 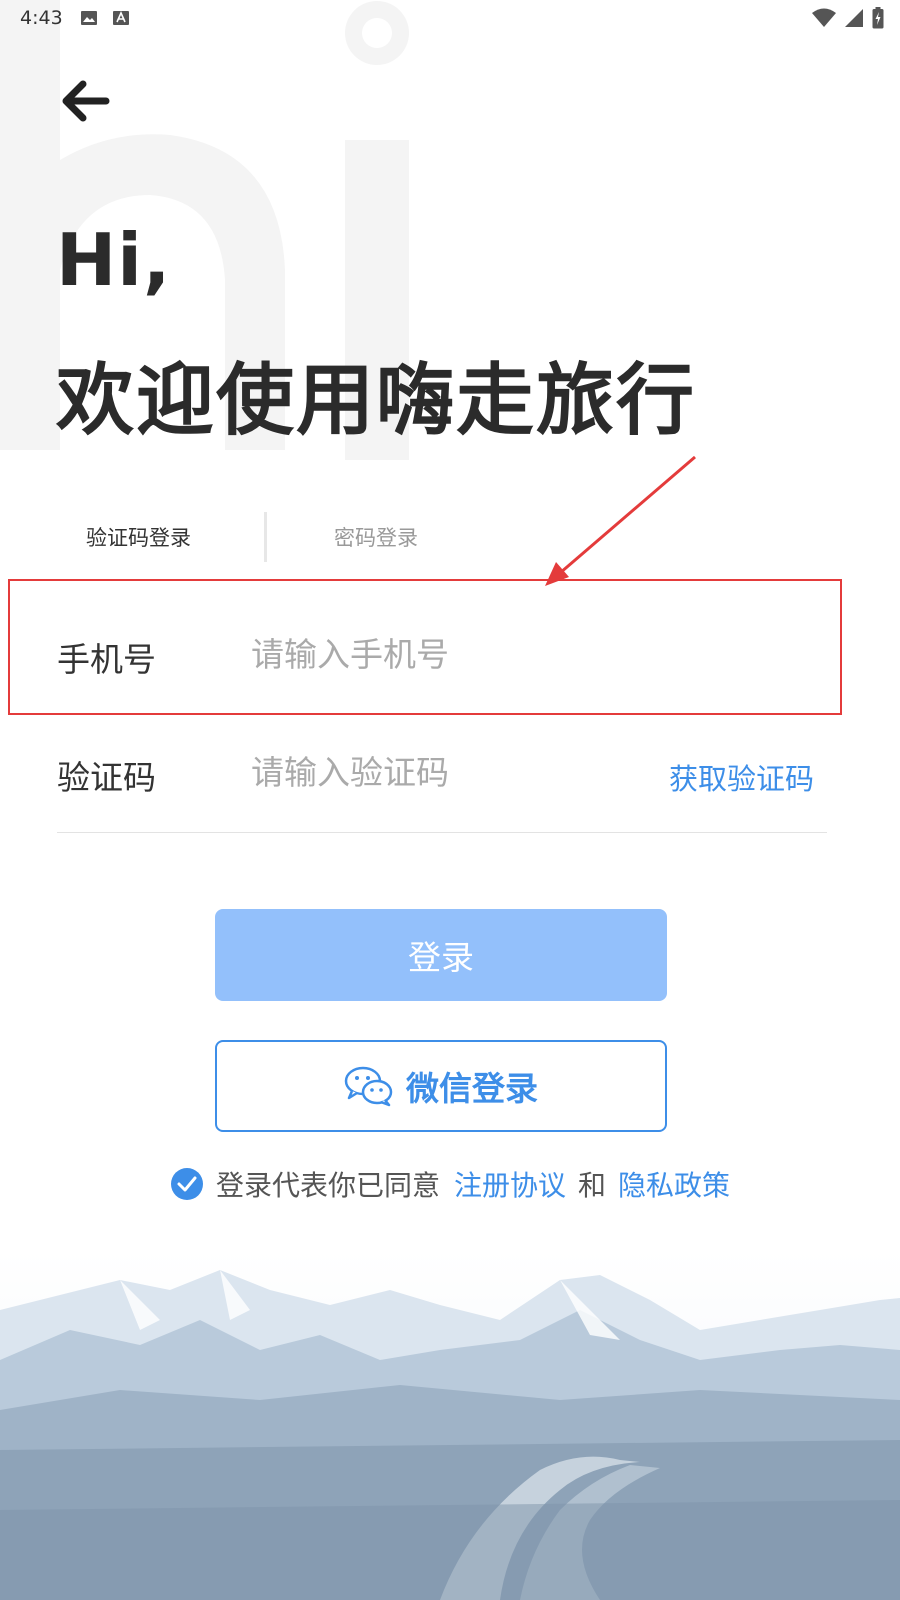 I want to click on tab-password-login: 密码登录, so click(x=376, y=537).